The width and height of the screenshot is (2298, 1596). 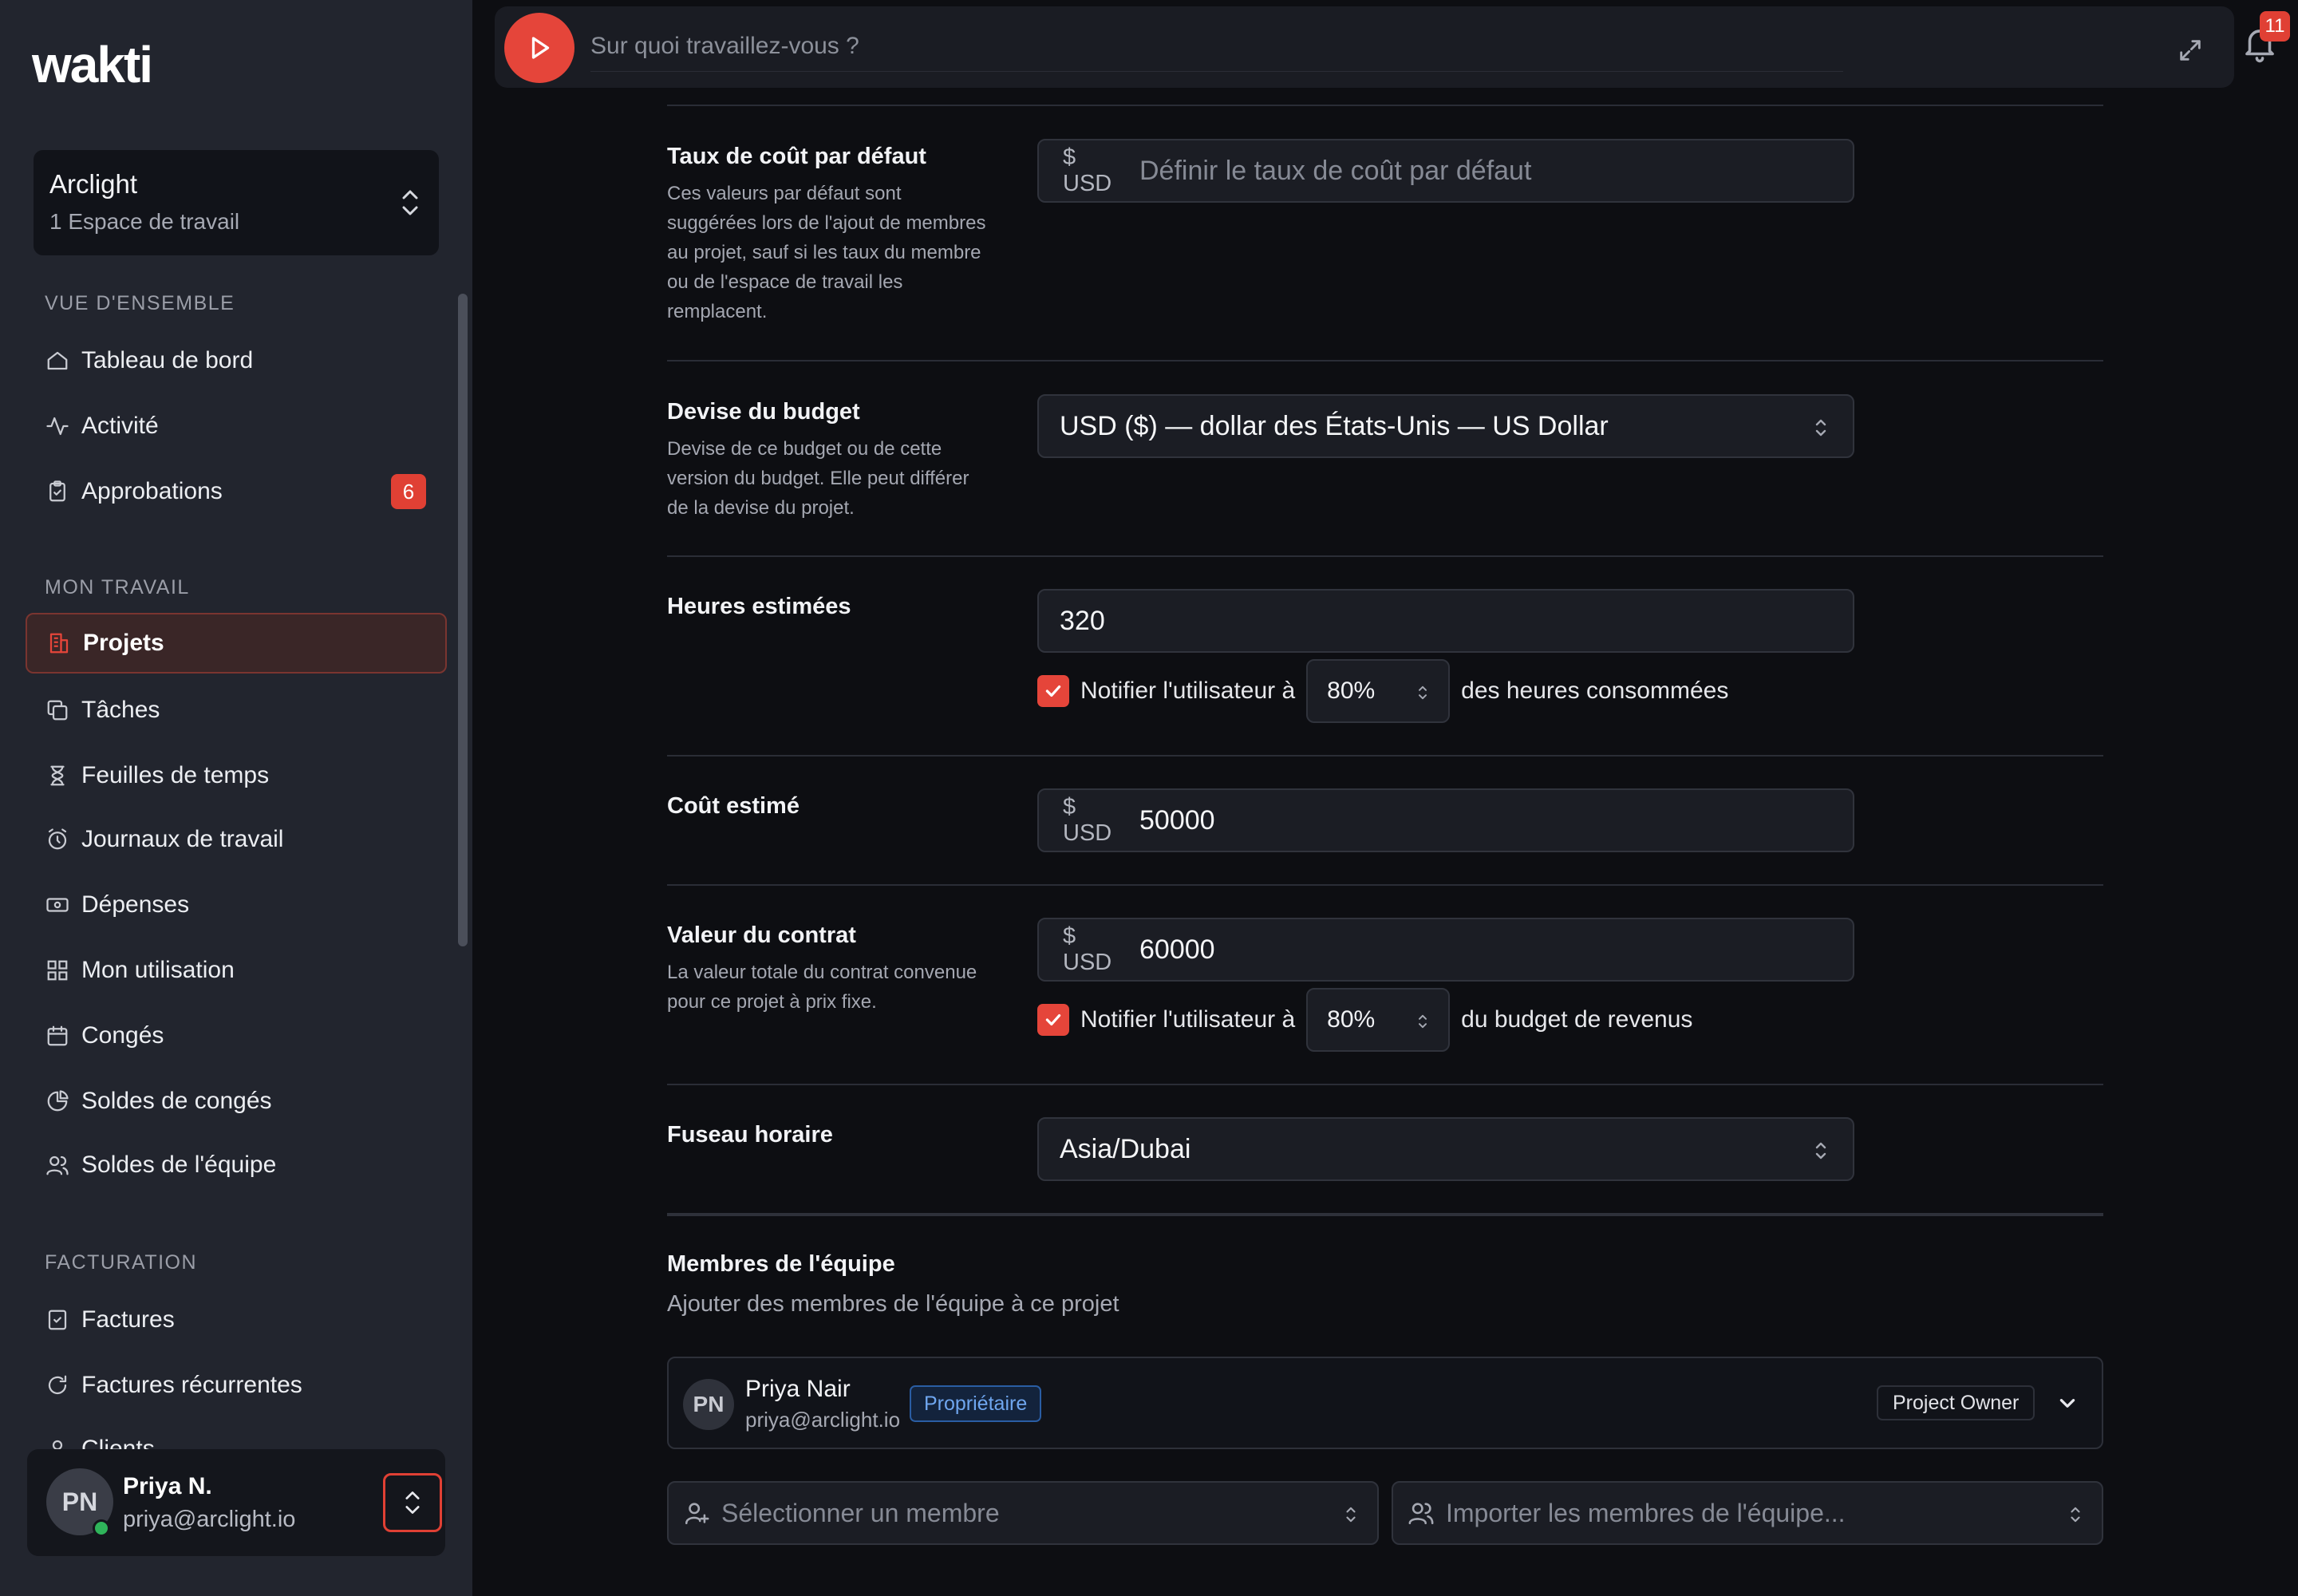 What do you see at coordinates (1352, 1019) in the screenshot?
I see `revenue-notify-percent-value: 80%` at bounding box center [1352, 1019].